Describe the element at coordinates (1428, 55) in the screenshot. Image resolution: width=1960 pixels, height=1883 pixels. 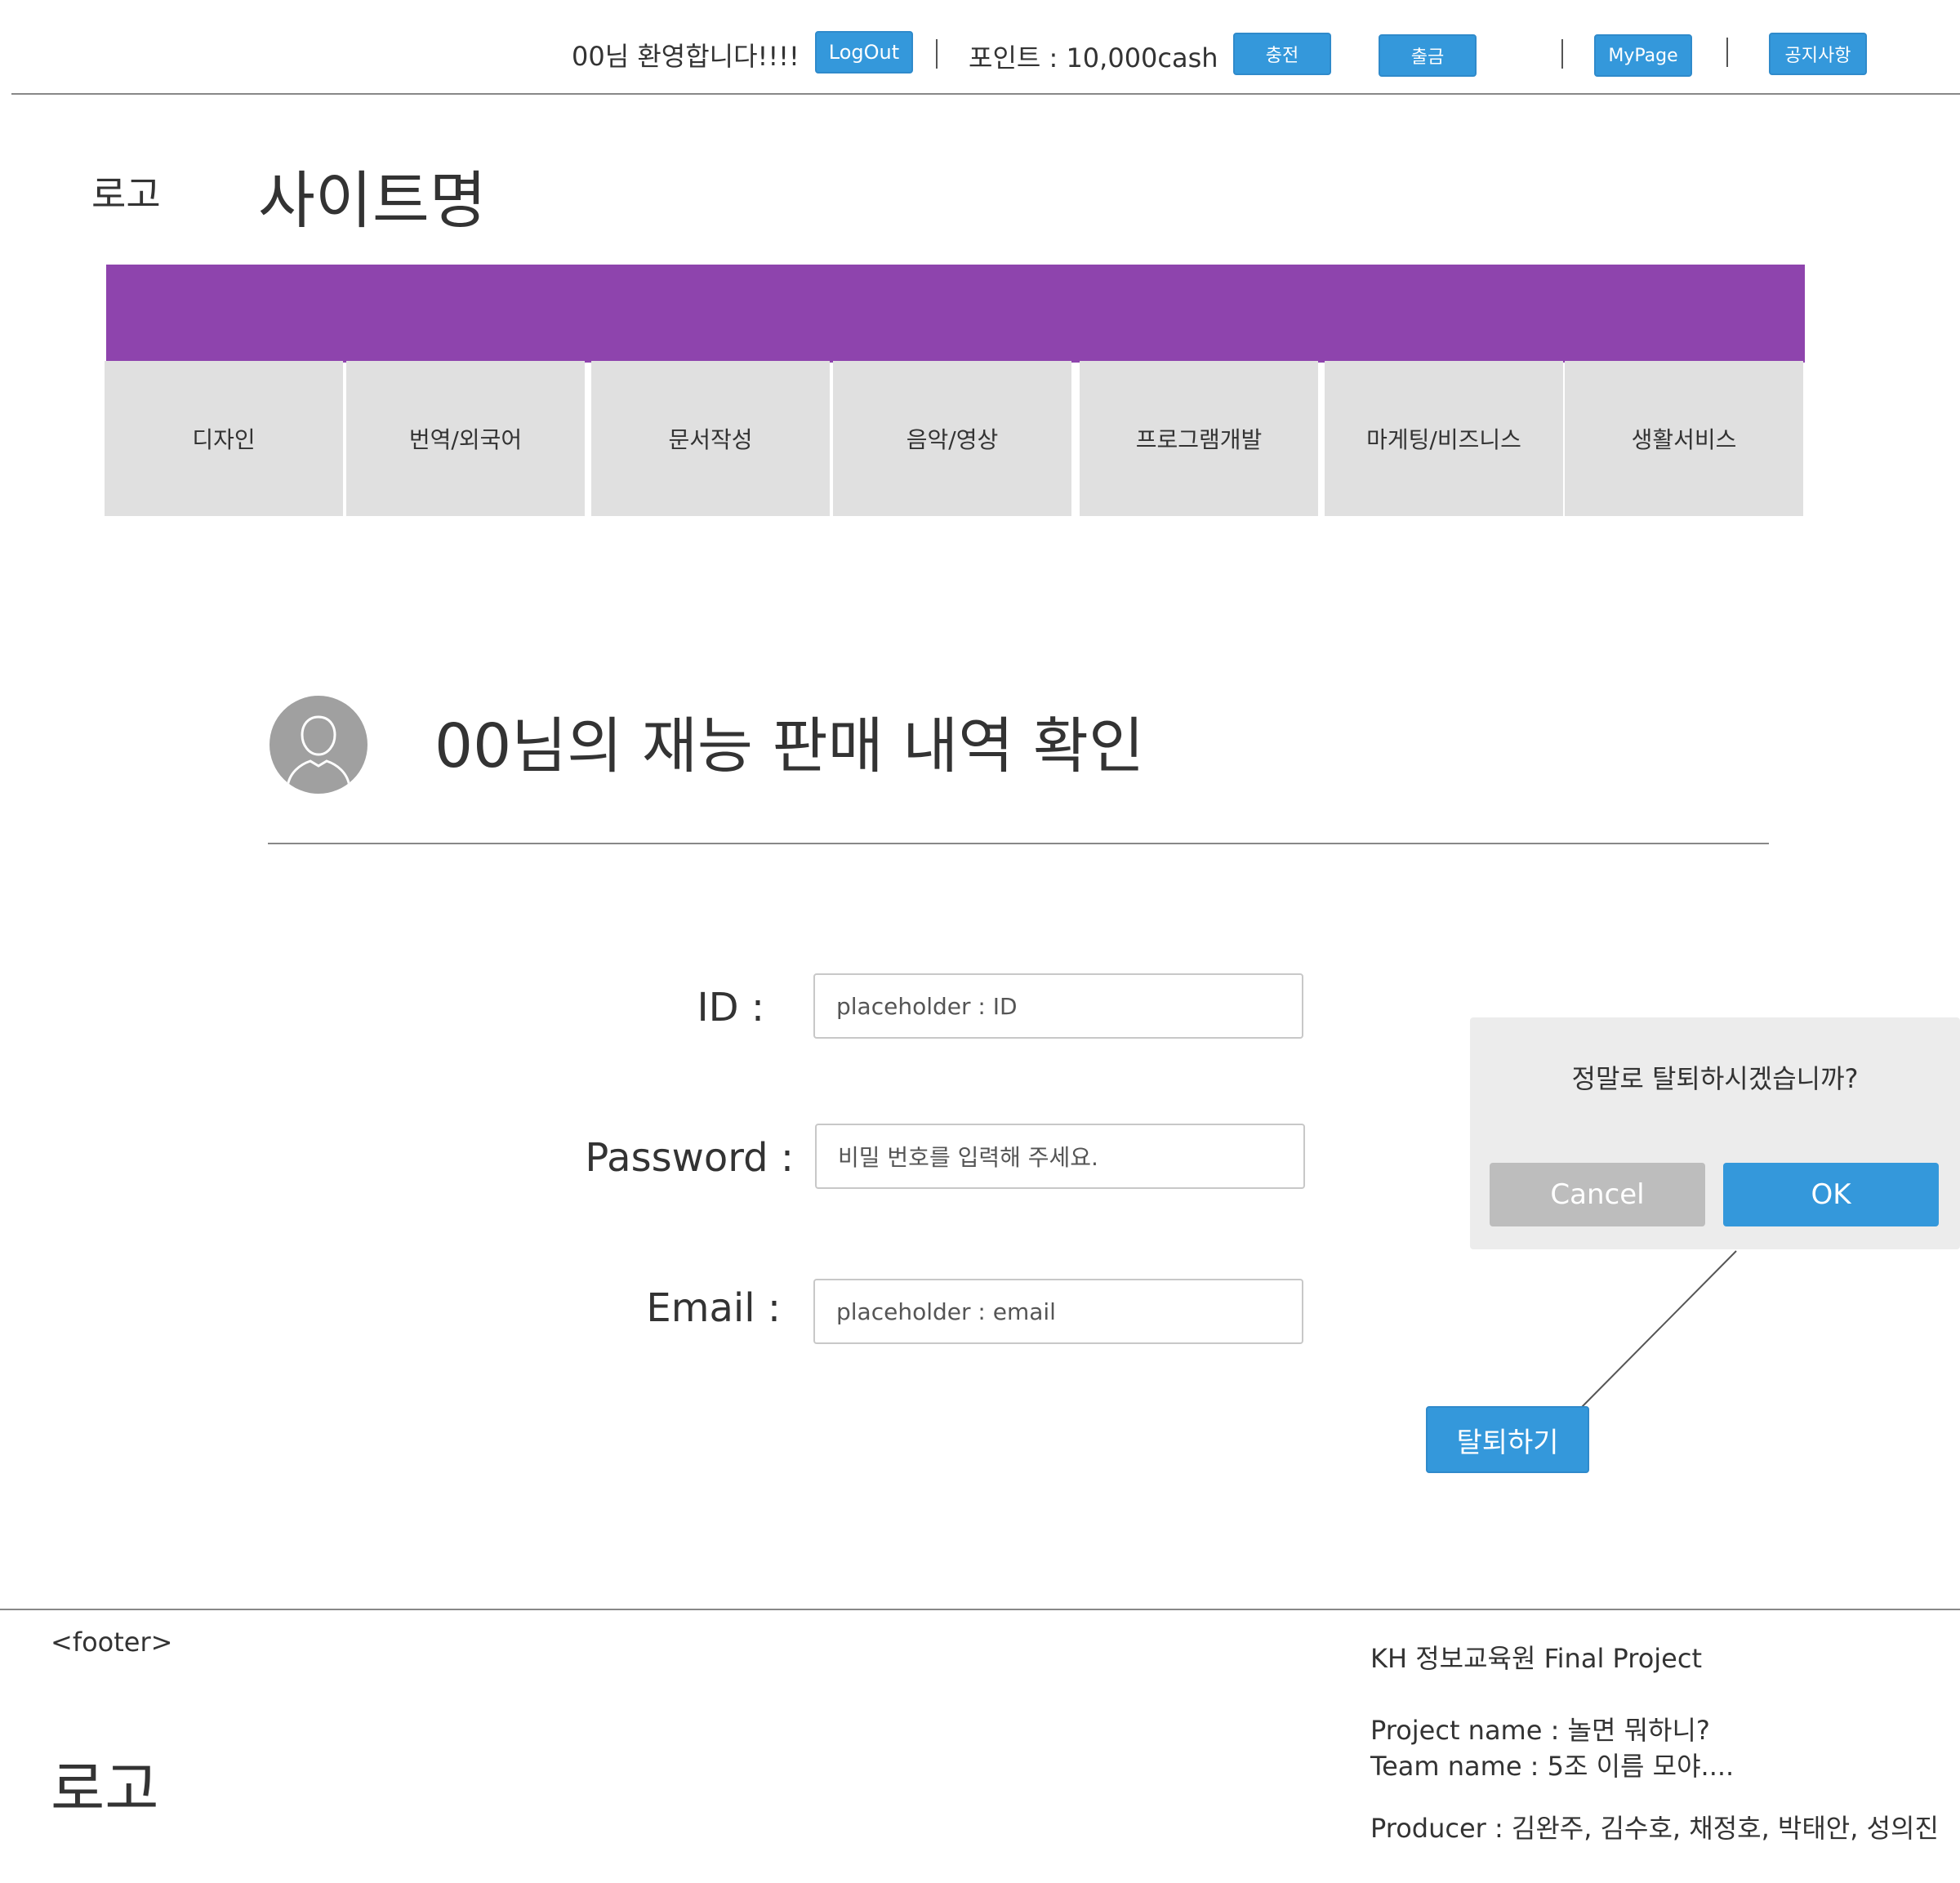
I see `withdraw-cash-button: 출금` at that location.